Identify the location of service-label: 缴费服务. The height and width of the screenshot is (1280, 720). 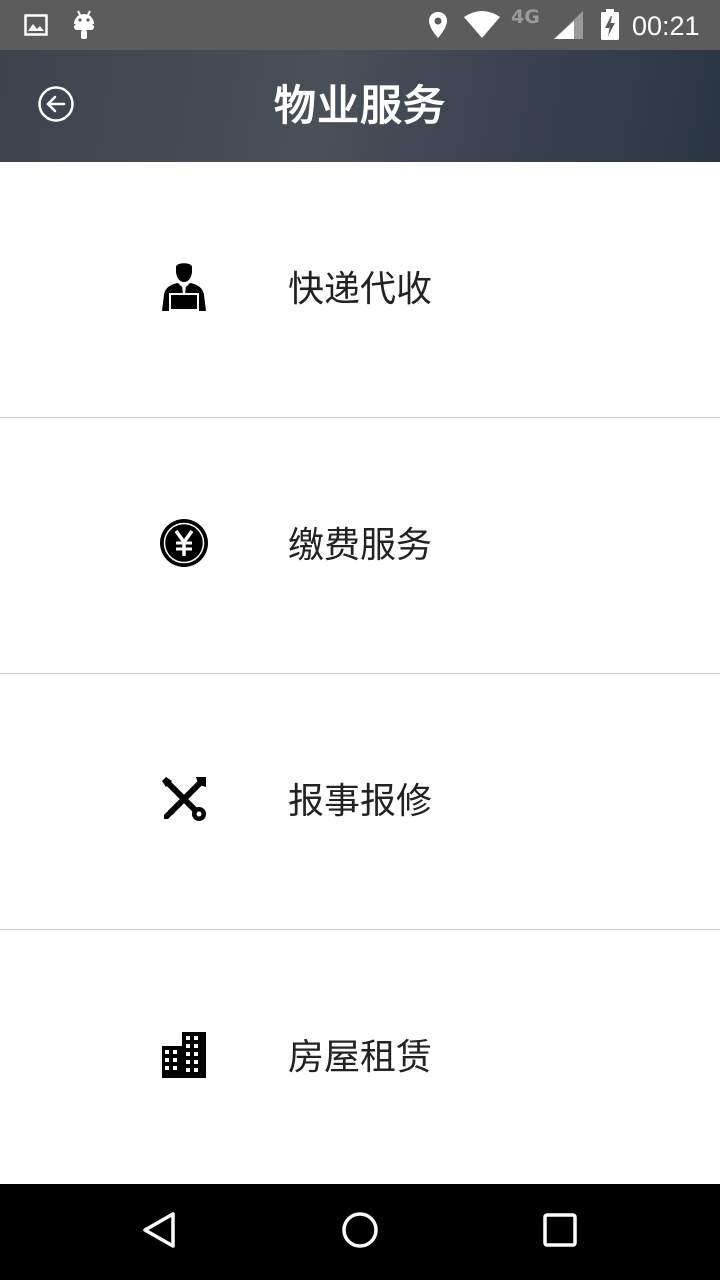
(360, 545).